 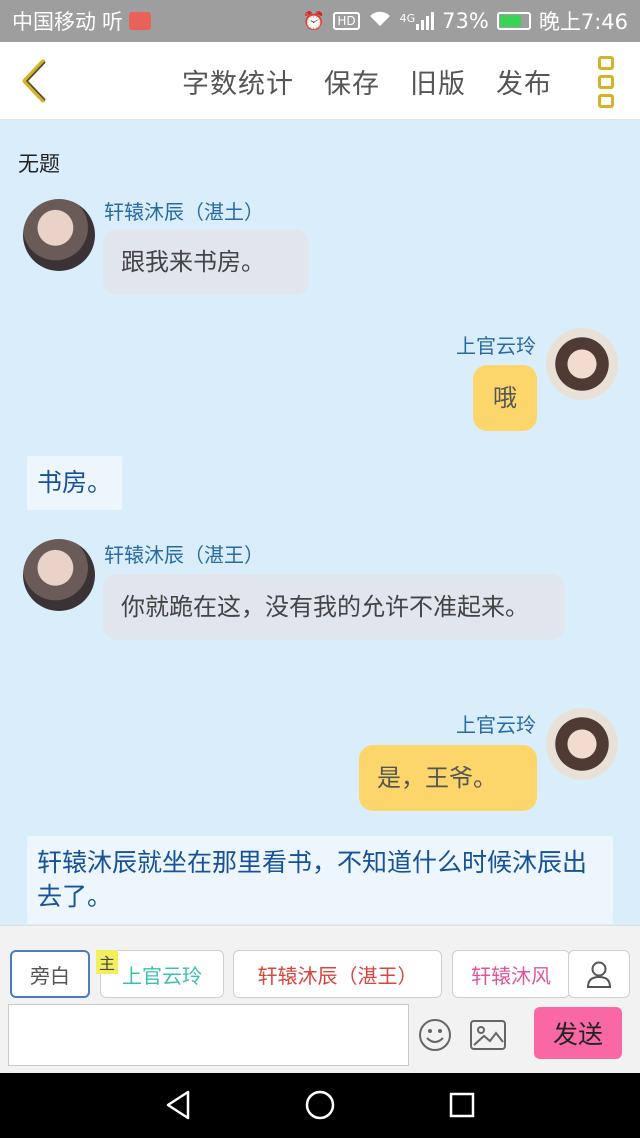 What do you see at coordinates (334, 607) in the screenshot?
I see `message-bubble: 你就跪在这，没有我的允许不准起来。` at bounding box center [334, 607].